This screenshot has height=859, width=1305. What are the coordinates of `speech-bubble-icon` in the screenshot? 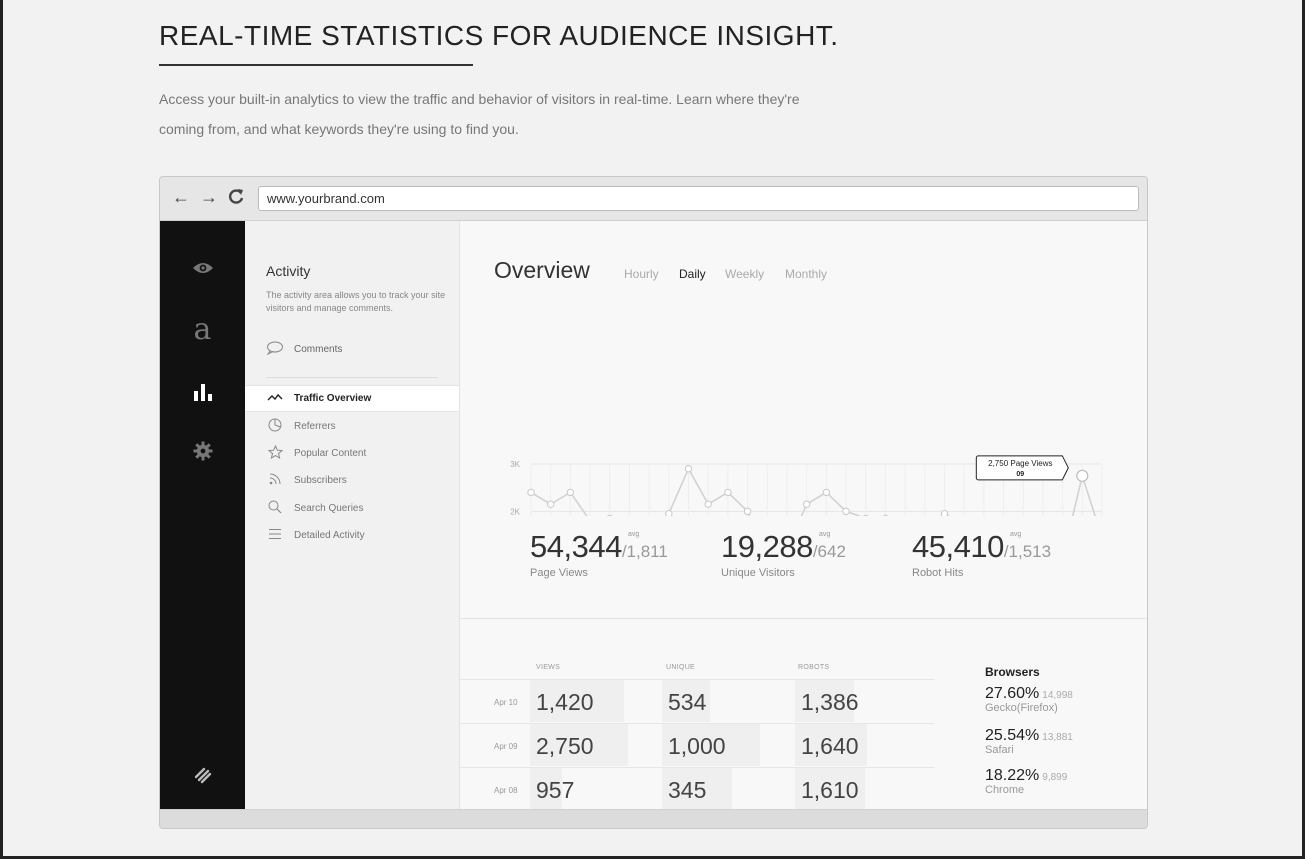 It's located at (275, 349).